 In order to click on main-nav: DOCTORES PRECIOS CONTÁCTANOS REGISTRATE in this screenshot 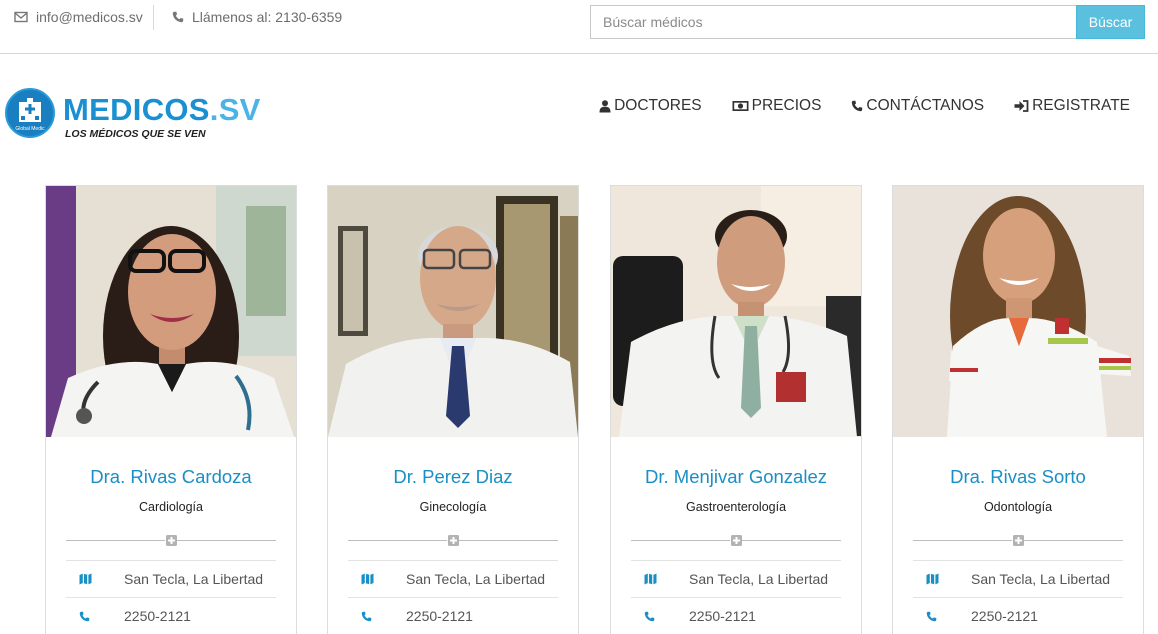, I will do `click(864, 106)`.